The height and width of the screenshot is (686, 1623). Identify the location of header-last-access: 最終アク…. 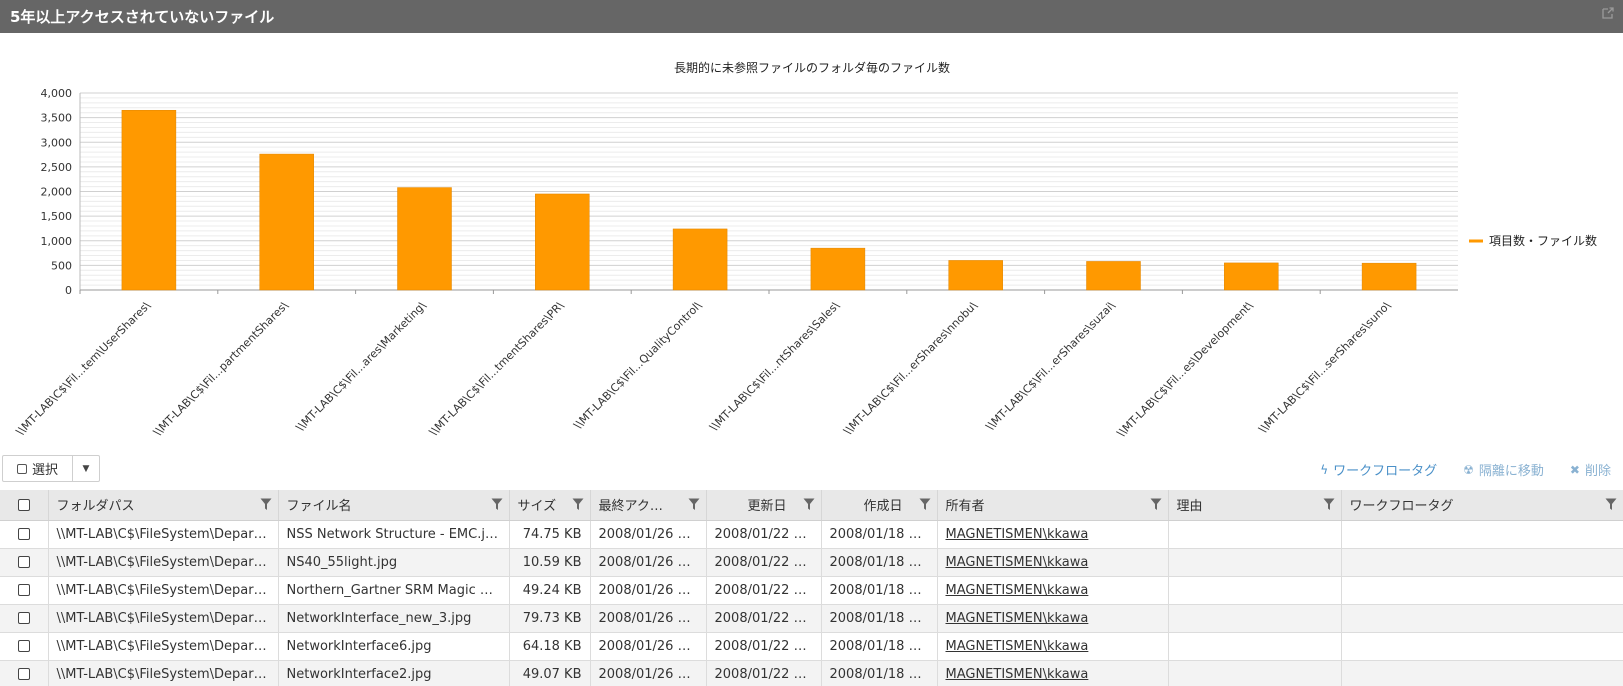
(648, 505).